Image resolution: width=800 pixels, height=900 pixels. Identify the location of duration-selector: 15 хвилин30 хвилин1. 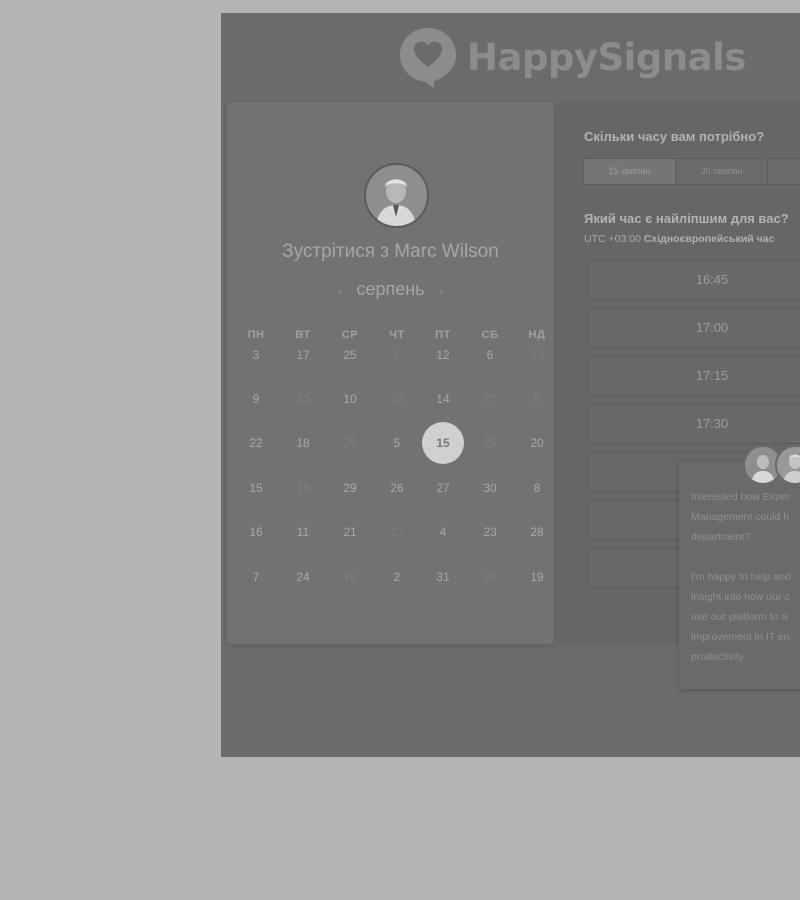
(691, 171).